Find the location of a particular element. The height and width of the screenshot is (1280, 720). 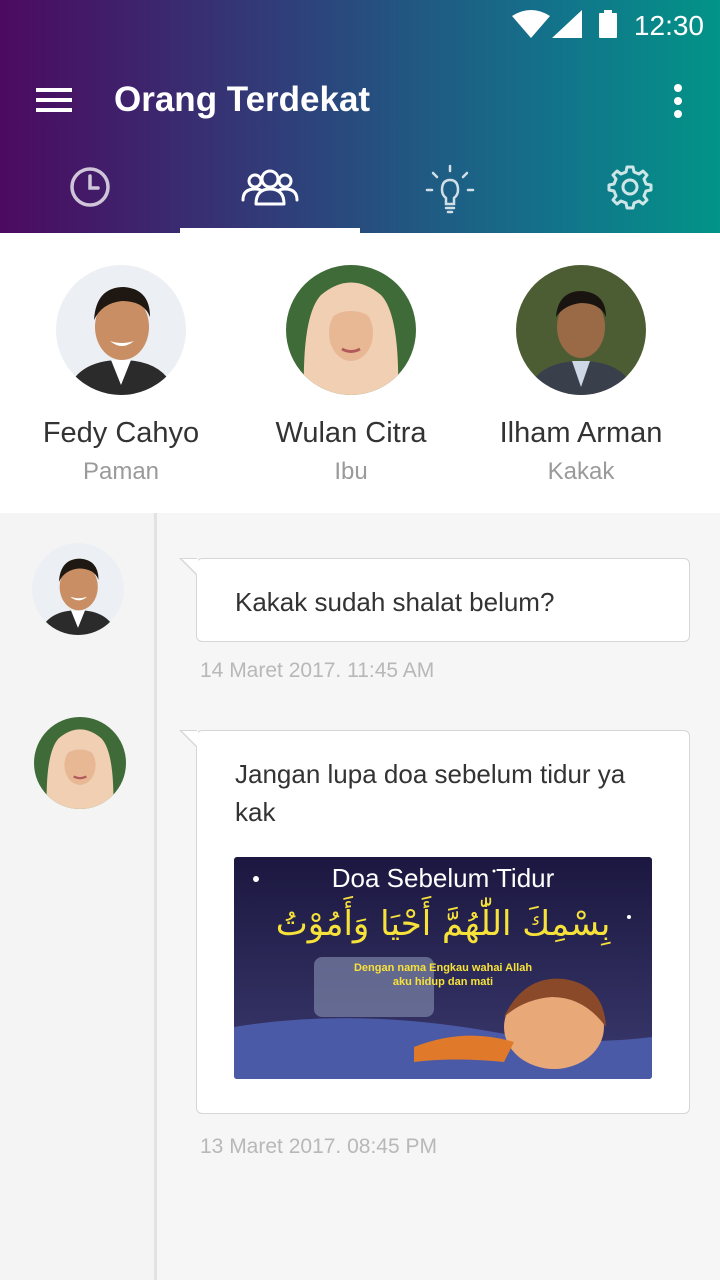

contact-card: Wulan Citra Ibu is located at coordinates (351, 375).